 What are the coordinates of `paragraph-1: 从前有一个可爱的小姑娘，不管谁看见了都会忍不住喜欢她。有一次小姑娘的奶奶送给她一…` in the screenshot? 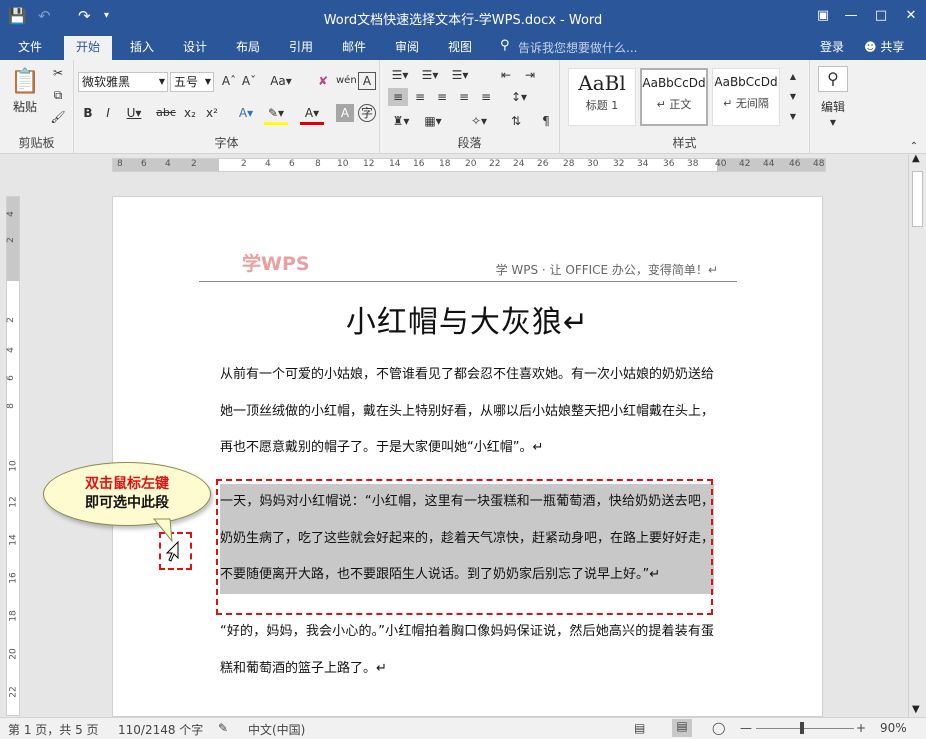 It's located at (467, 412).